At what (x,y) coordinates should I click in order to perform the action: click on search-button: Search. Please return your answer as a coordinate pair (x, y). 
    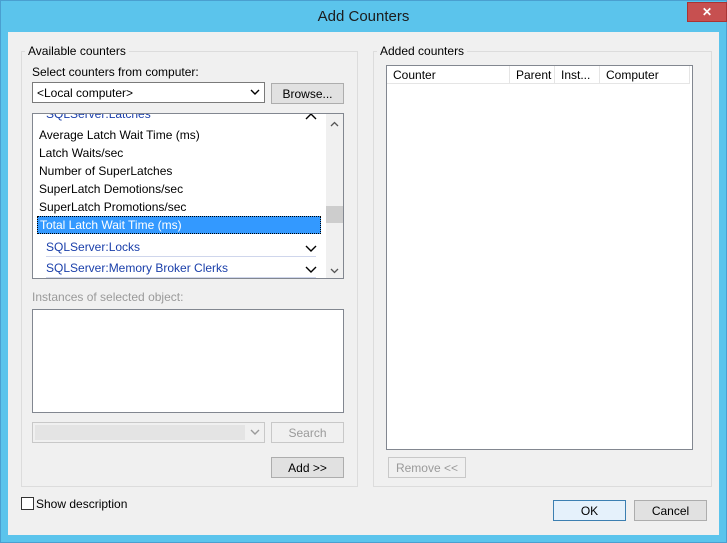
    Looking at the image, I should click on (307, 432).